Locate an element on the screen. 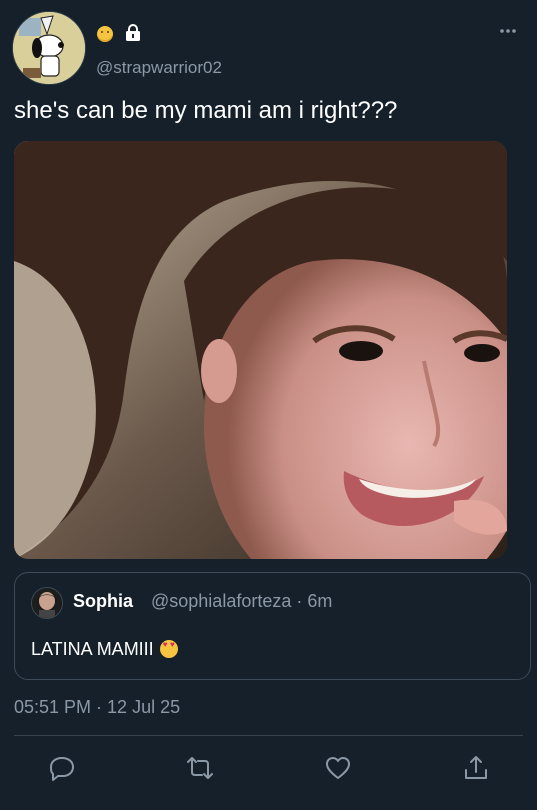 The height and width of the screenshot is (810, 537). heart-eyes-emoji-icon is located at coordinates (168, 649).